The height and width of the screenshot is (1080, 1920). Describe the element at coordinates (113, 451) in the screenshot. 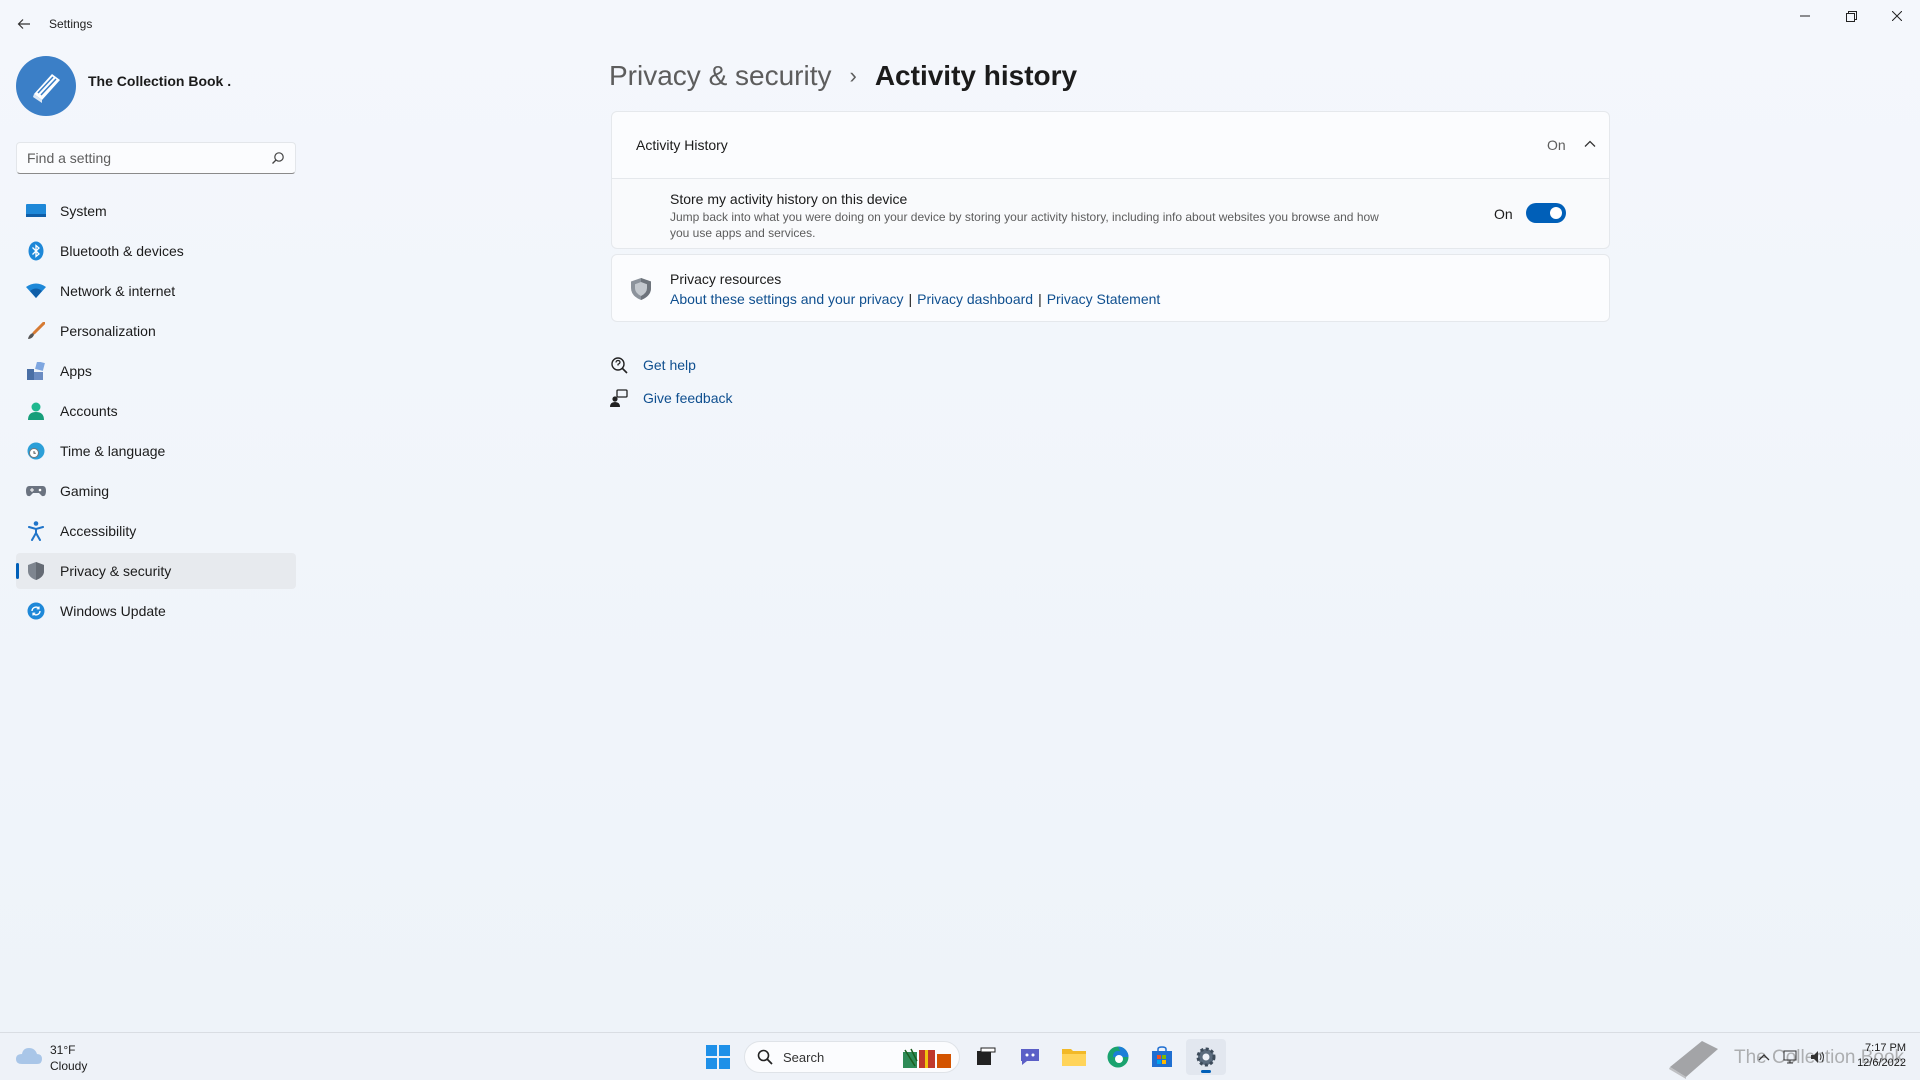

I see `sidebar-item-label: Time & language` at that location.